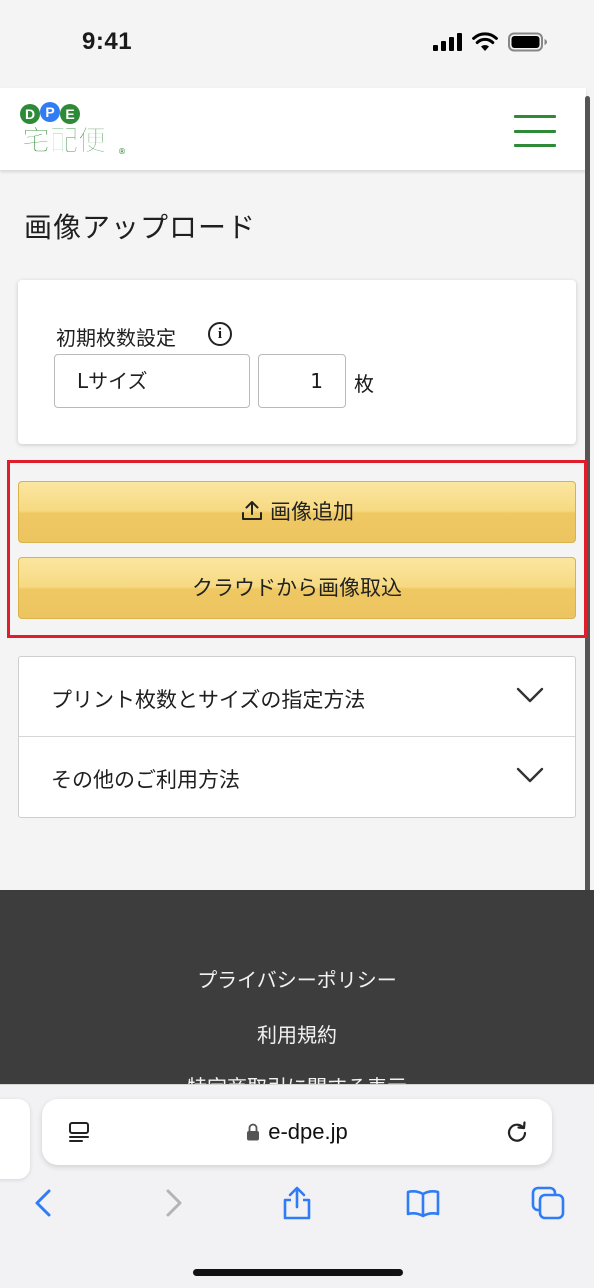 The width and height of the screenshot is (594, 1288). What do you see at coordinates (293, 129) in the screenshot?
I see `site-header: D P E 宅配便 ®` at bounding box center [293, 129].